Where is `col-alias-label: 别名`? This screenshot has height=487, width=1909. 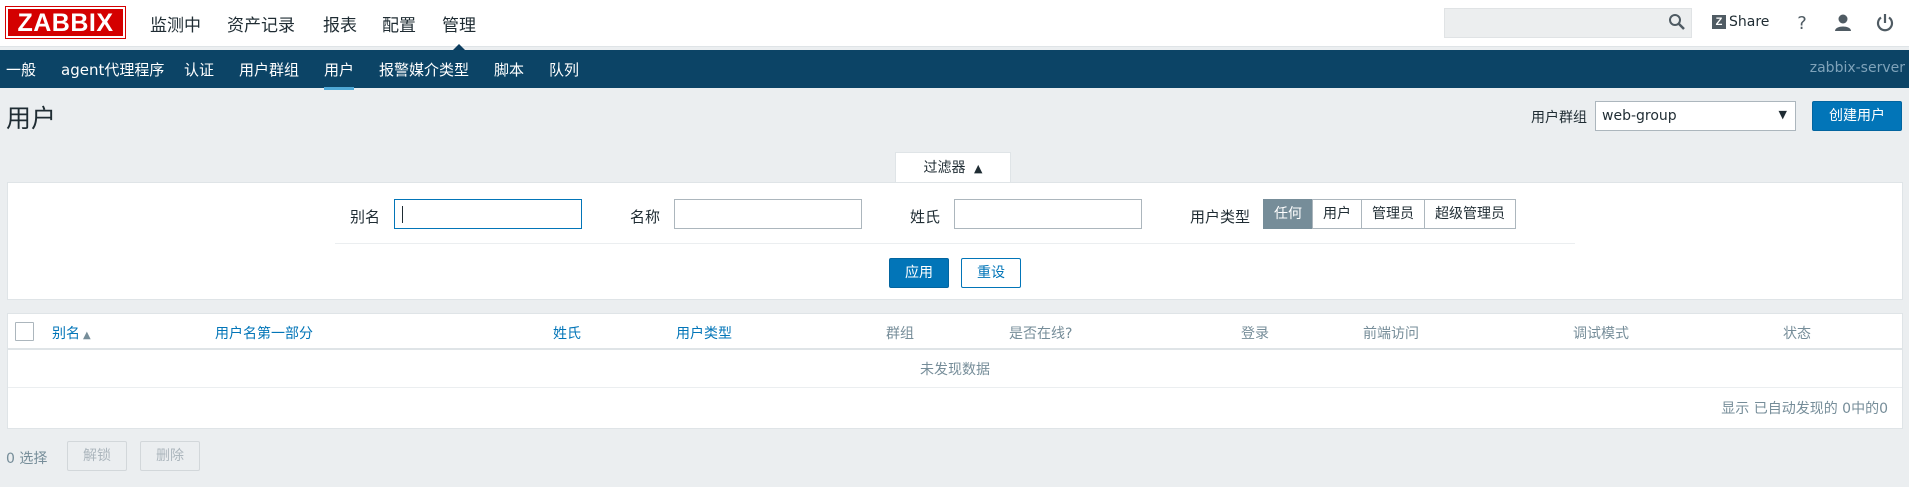
col-alias-label: 别名 is located at coordinates (66, 334).